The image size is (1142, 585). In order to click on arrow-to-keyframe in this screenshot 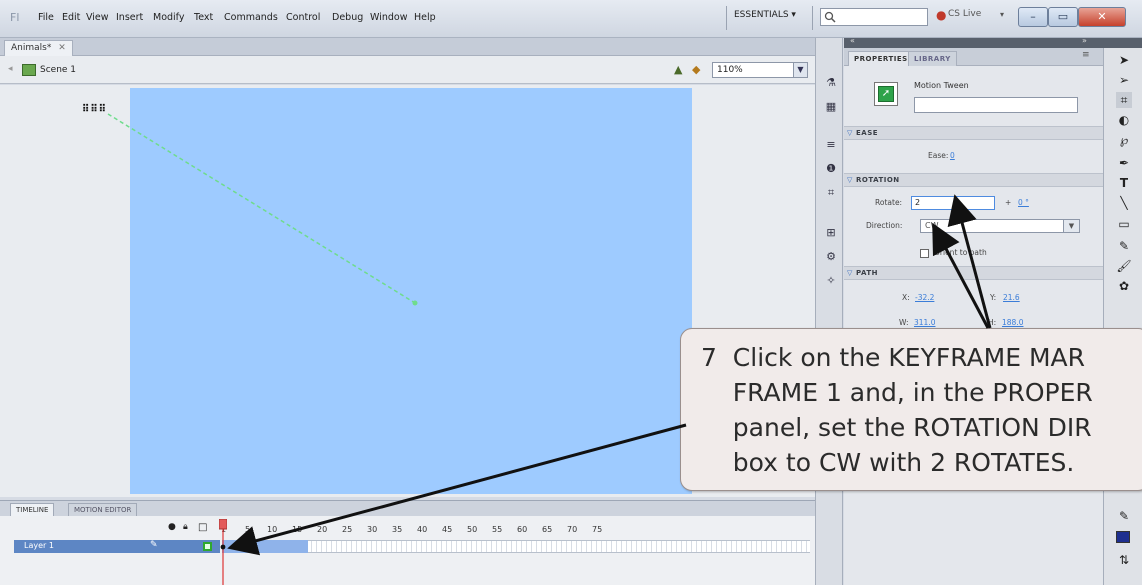, I will do `click(457, 489)`.